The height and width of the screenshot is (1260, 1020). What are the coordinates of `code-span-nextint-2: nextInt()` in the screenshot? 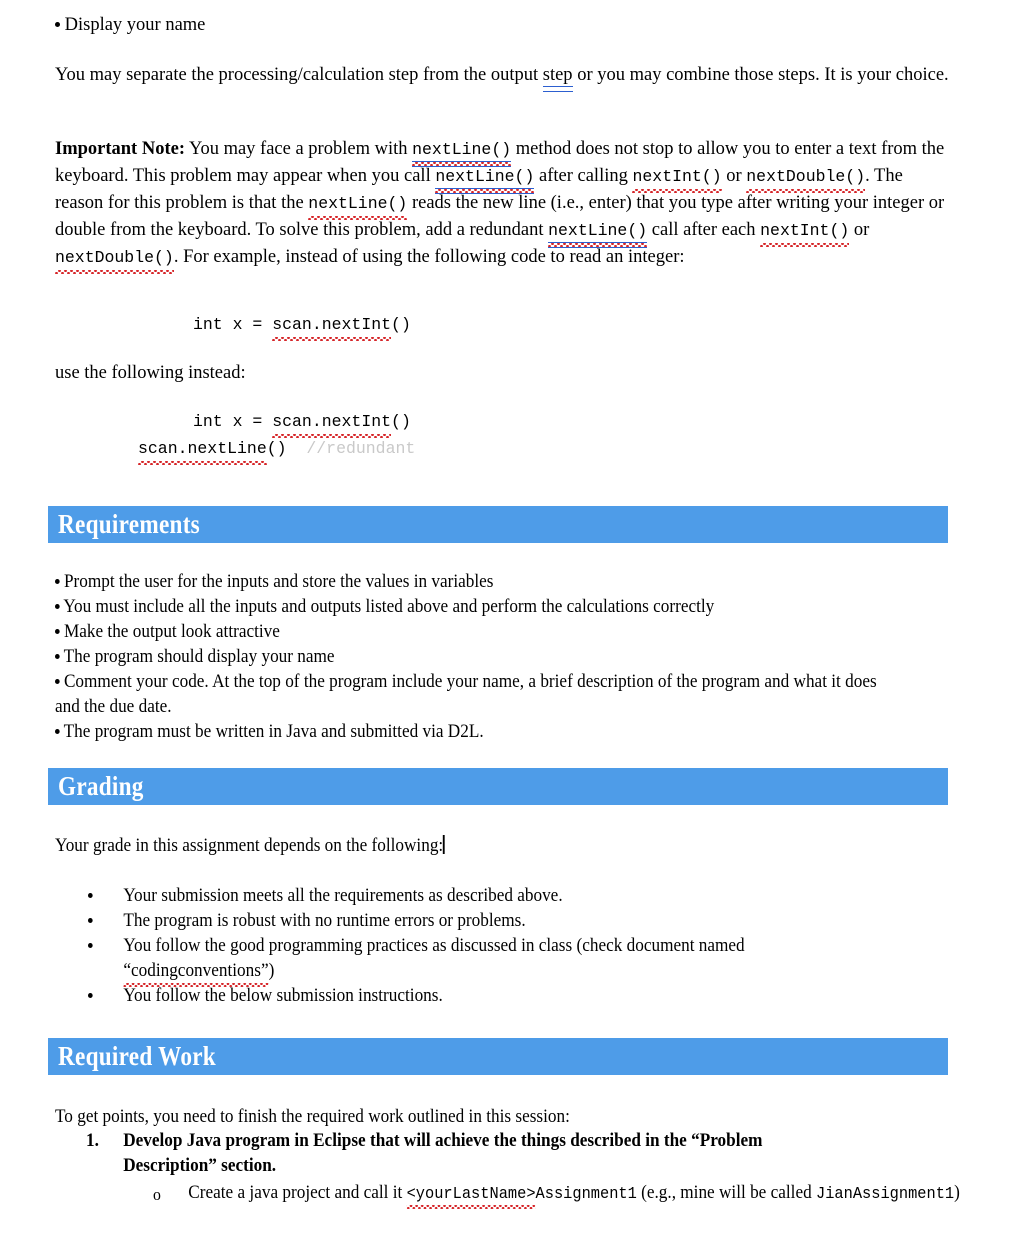 It's located at (805, 232).